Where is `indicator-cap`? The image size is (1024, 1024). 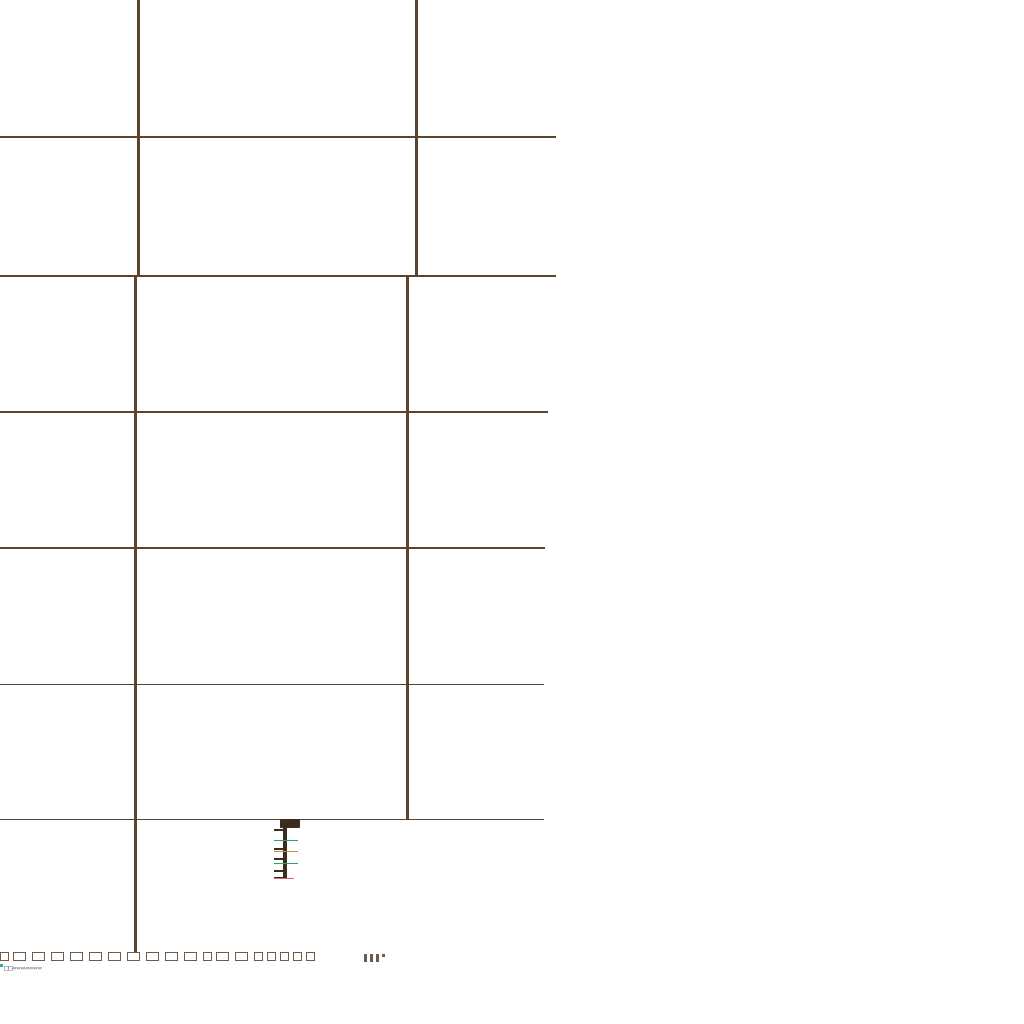
indicator-cap is located at coordinates (290, 823).